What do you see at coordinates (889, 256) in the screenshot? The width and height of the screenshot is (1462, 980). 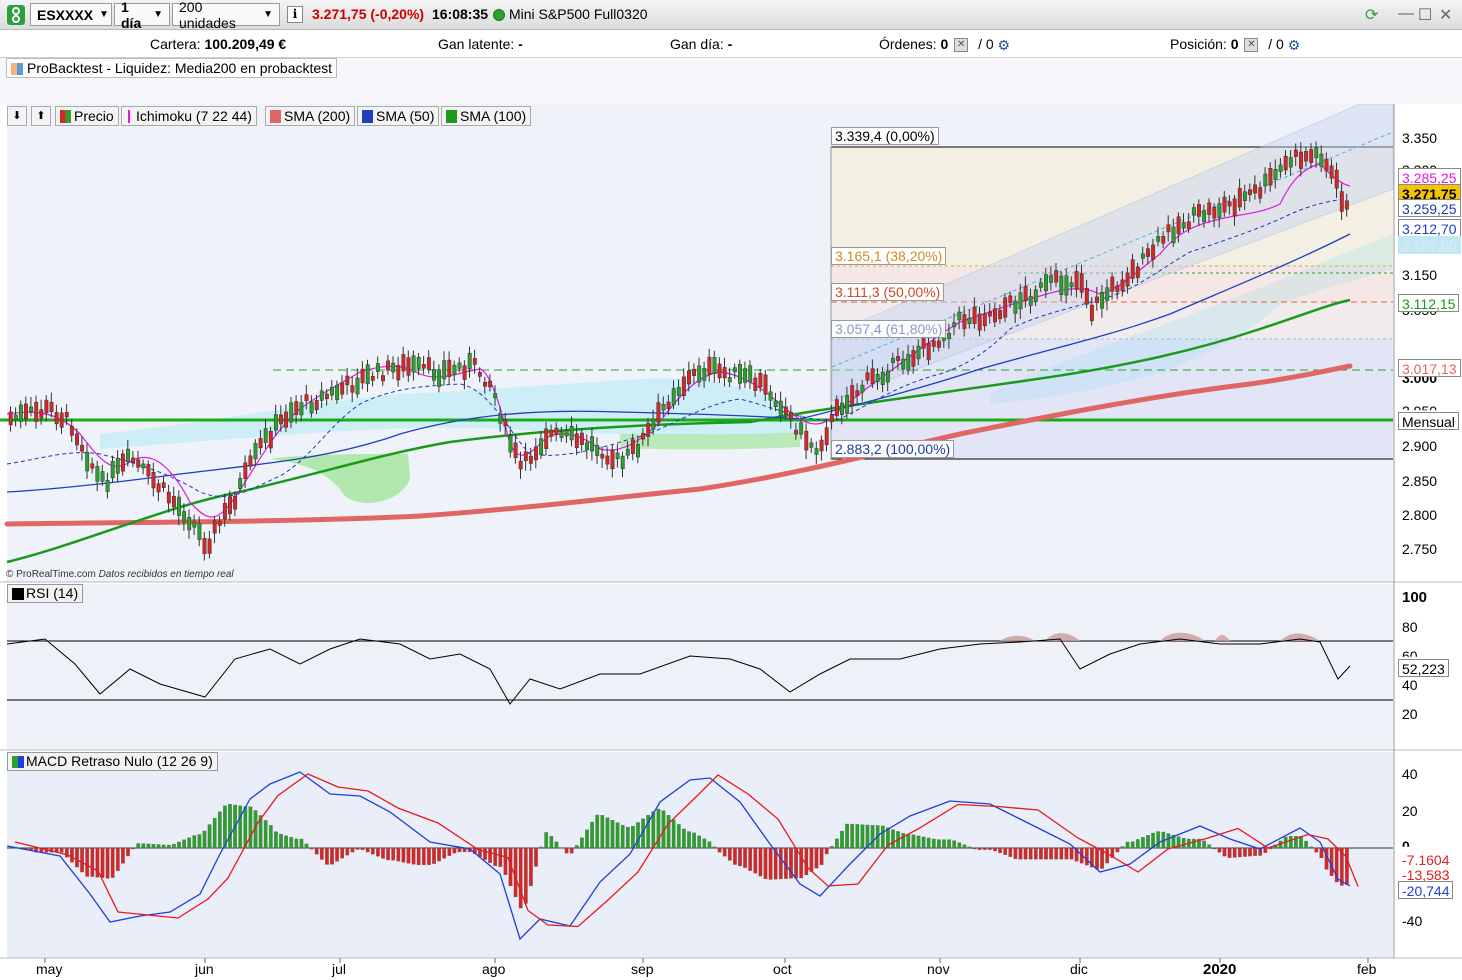 I see `fib-382-label: 3.165,1 (38,20%)` at bounding box center [889, 256].